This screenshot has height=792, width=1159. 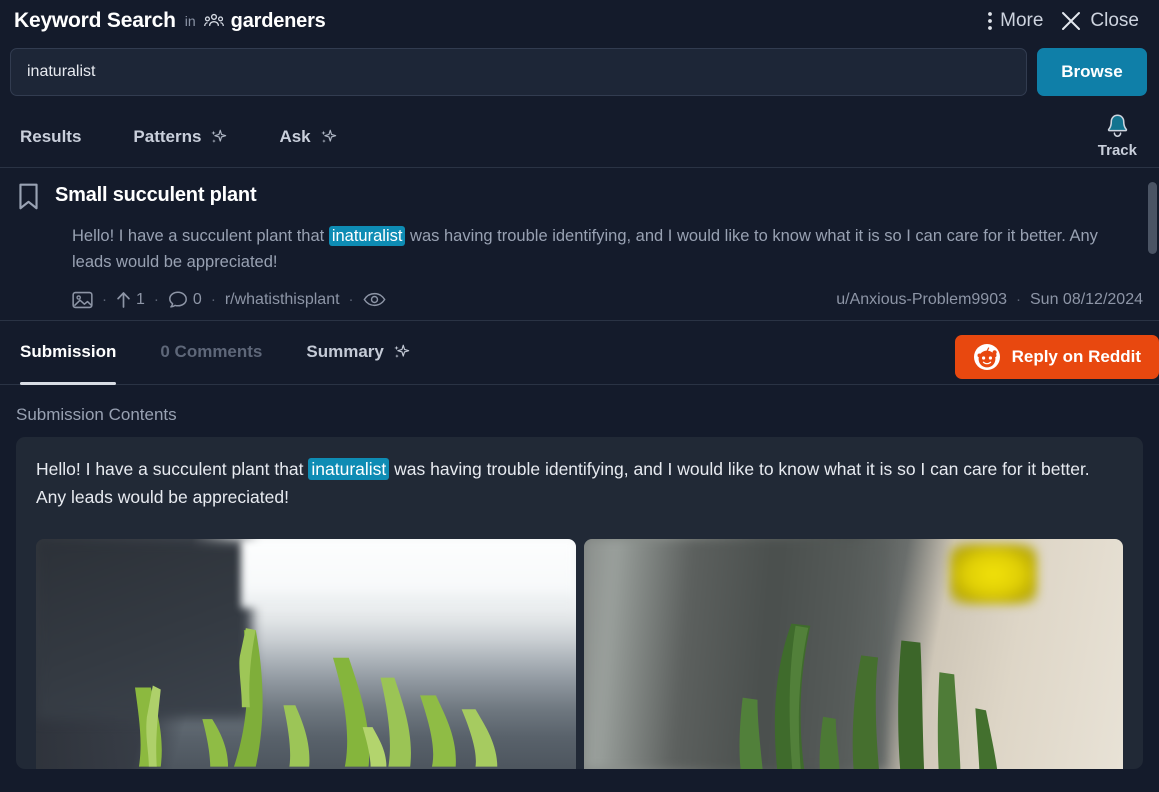 I want to click on page-title: Keyword Search, so click(x=95, y=20).